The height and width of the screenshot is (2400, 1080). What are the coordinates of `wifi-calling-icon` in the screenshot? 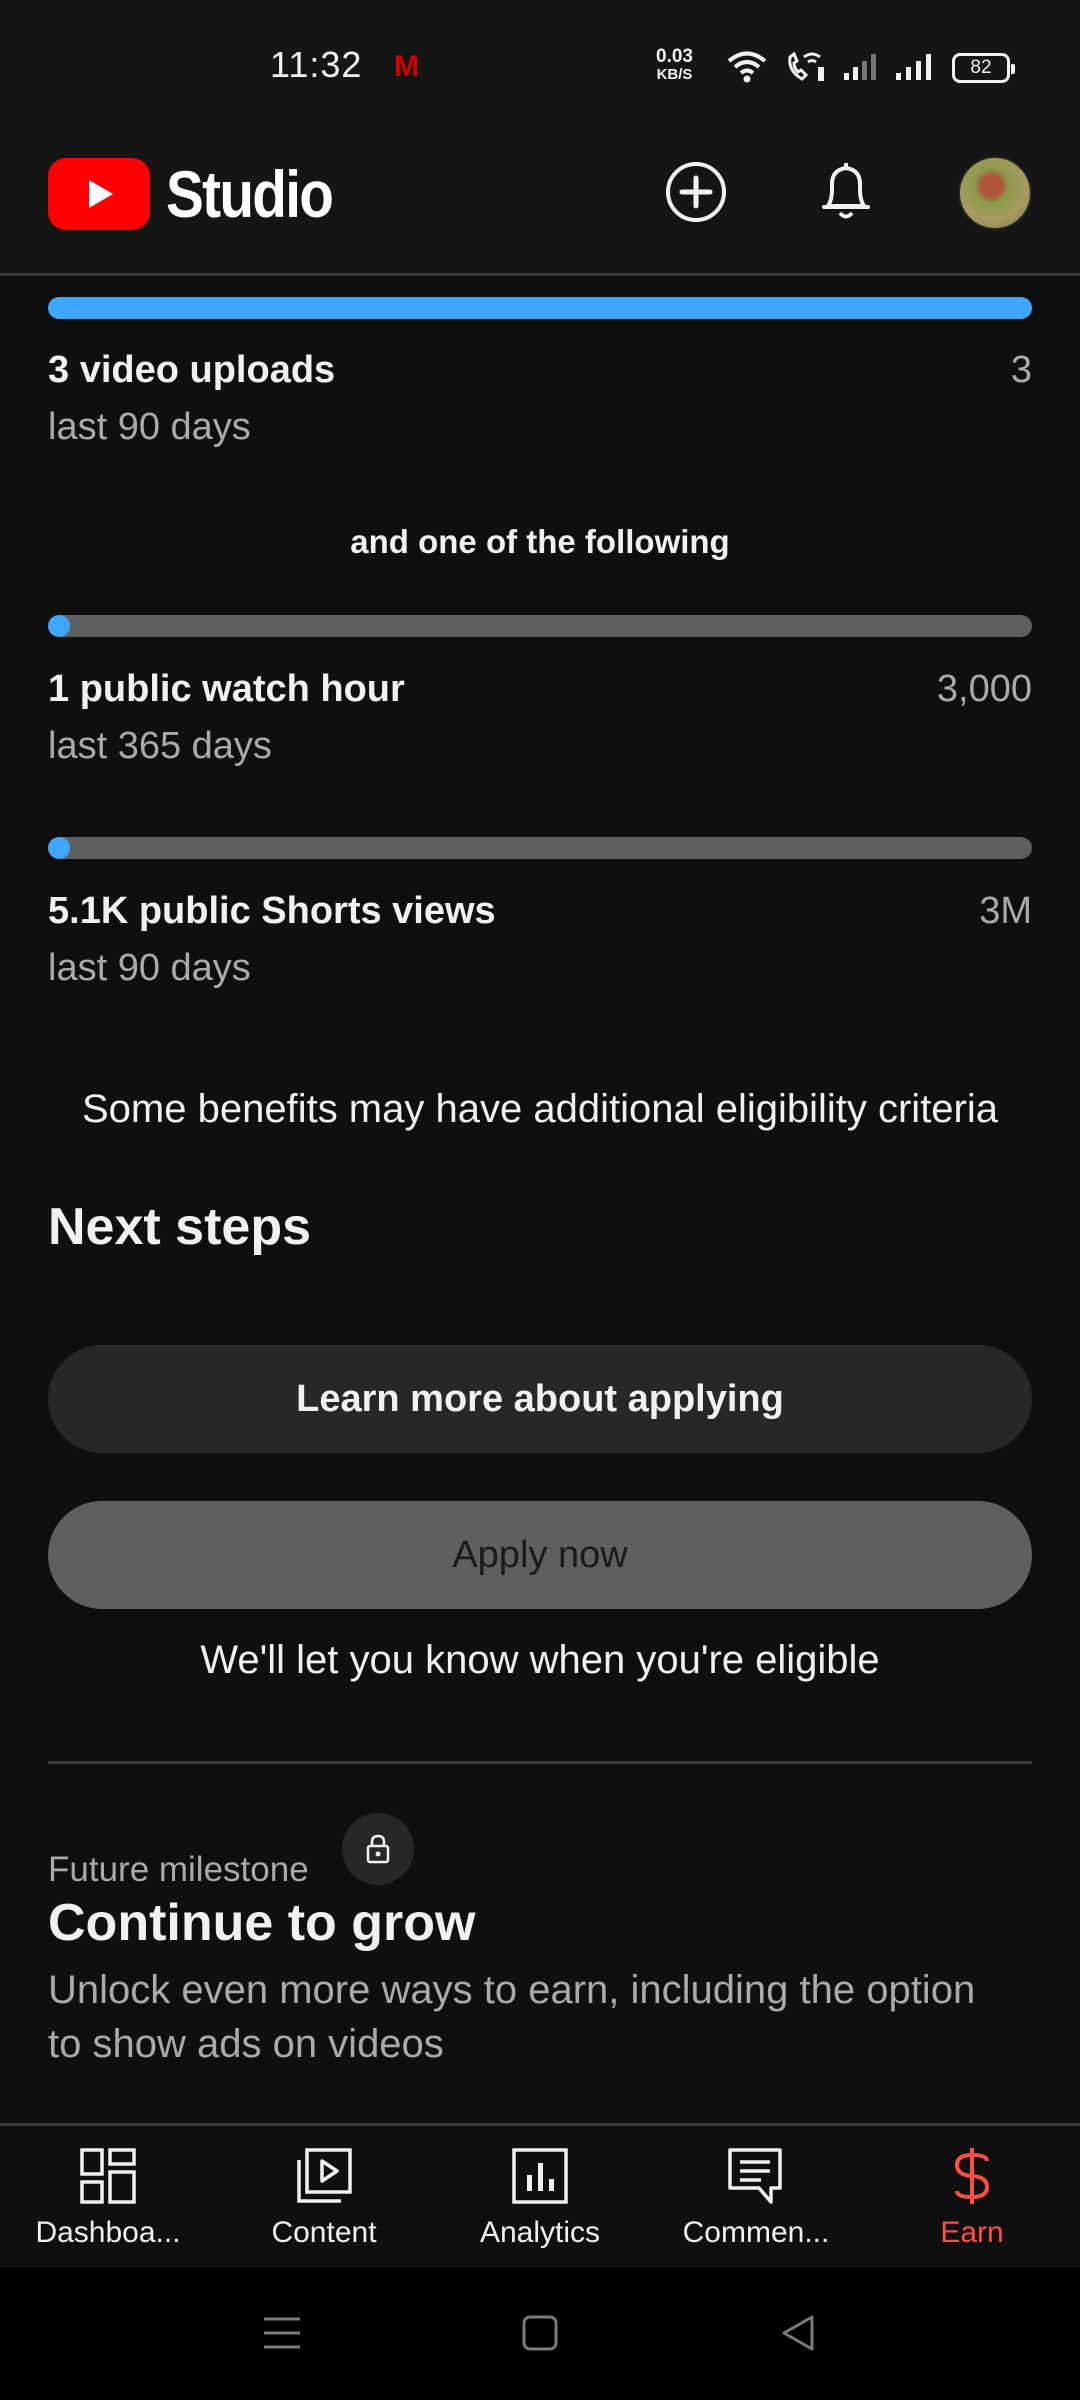 It's located at (805, 68).